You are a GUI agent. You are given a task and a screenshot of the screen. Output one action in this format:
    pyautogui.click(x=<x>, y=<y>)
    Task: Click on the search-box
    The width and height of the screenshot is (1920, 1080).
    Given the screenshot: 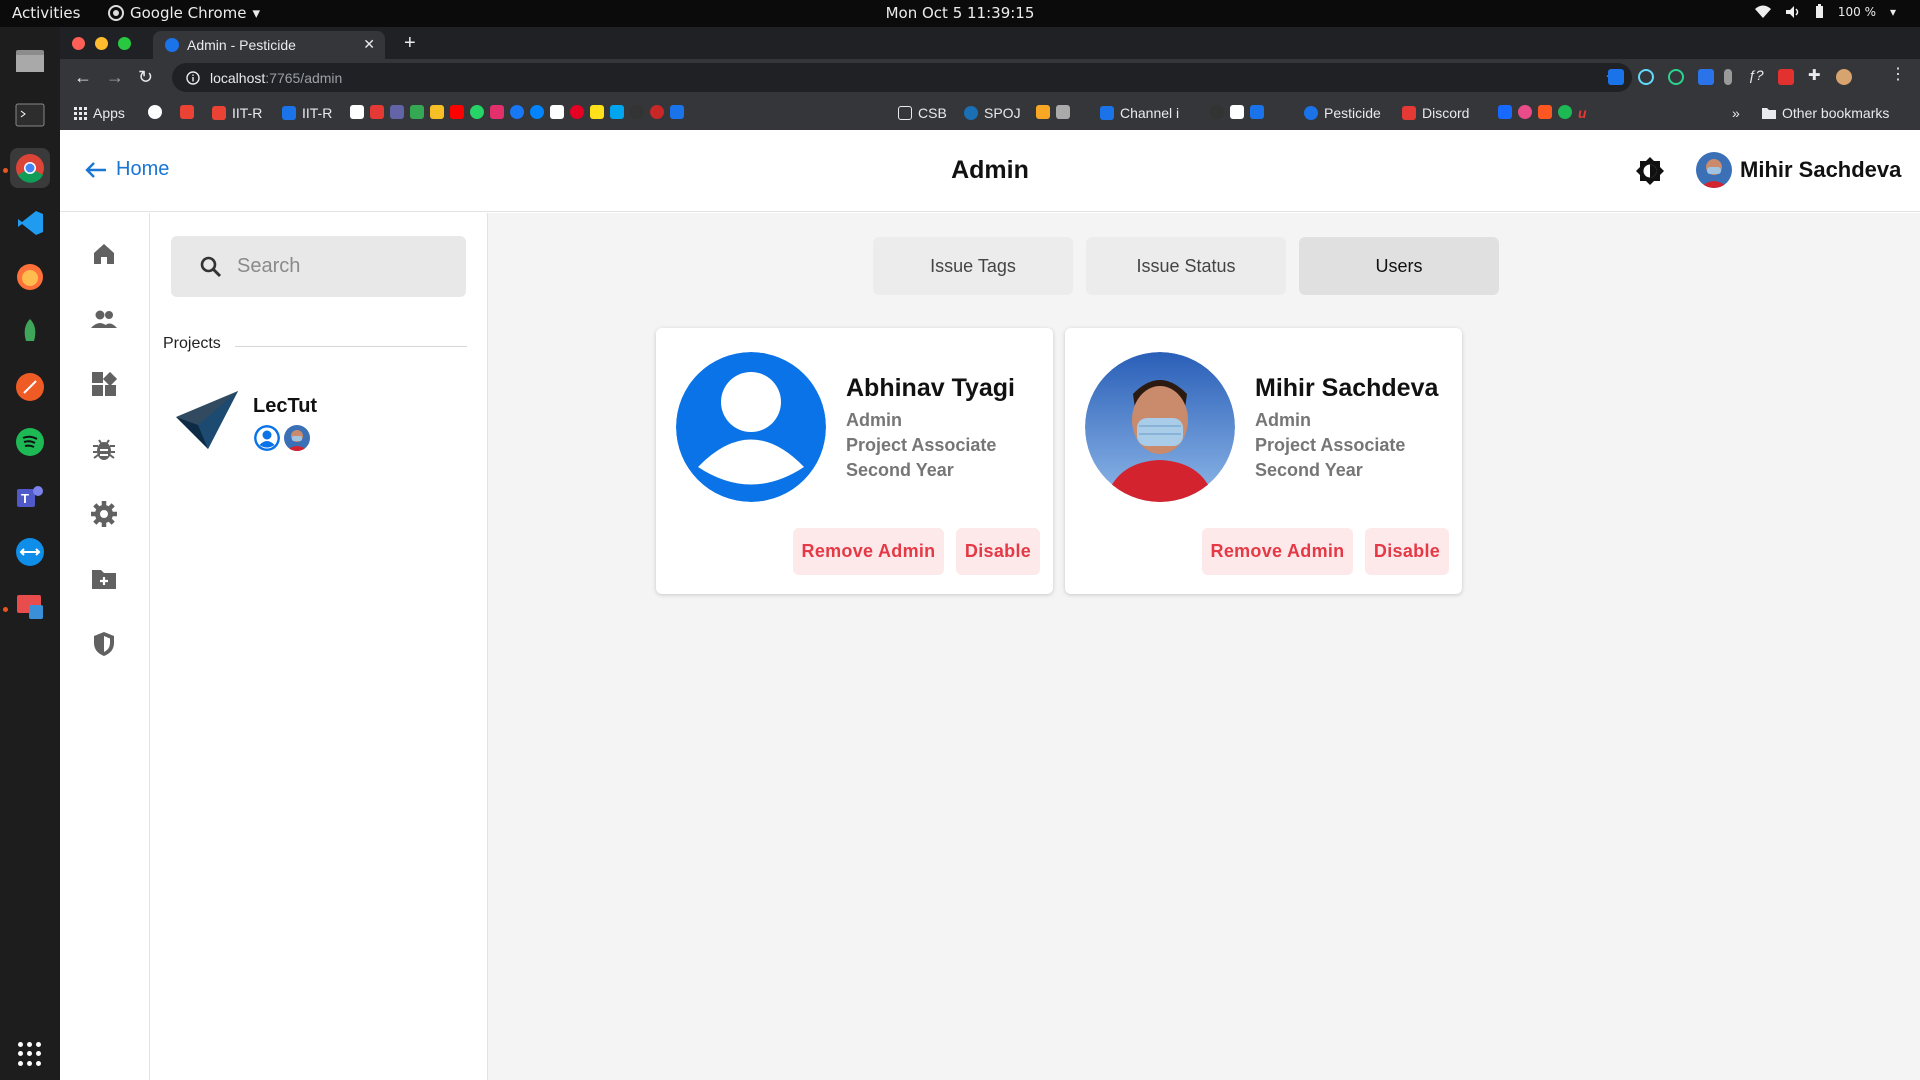 What is the action you would take?
    pyautogui.click(x=318, y=266)
    